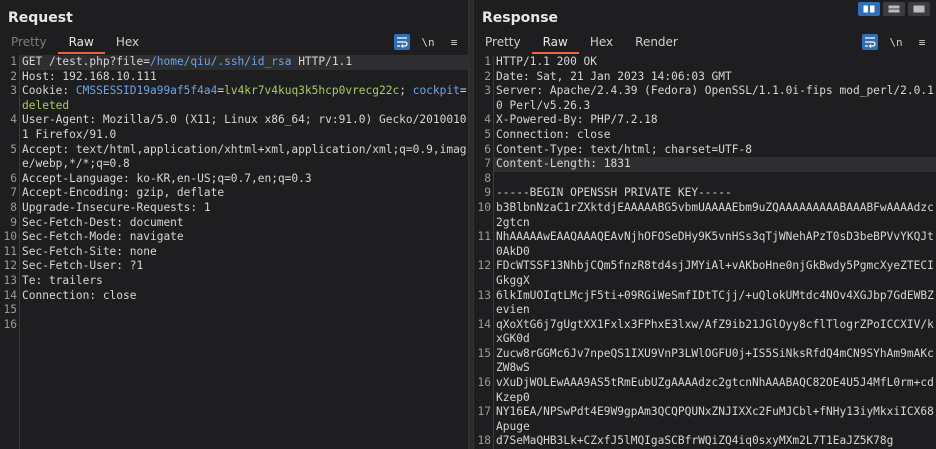 The height and width of the screenshot is (449, 936). I want to click on token: Sec-Fetch-User: ?1, so click(83, 266).